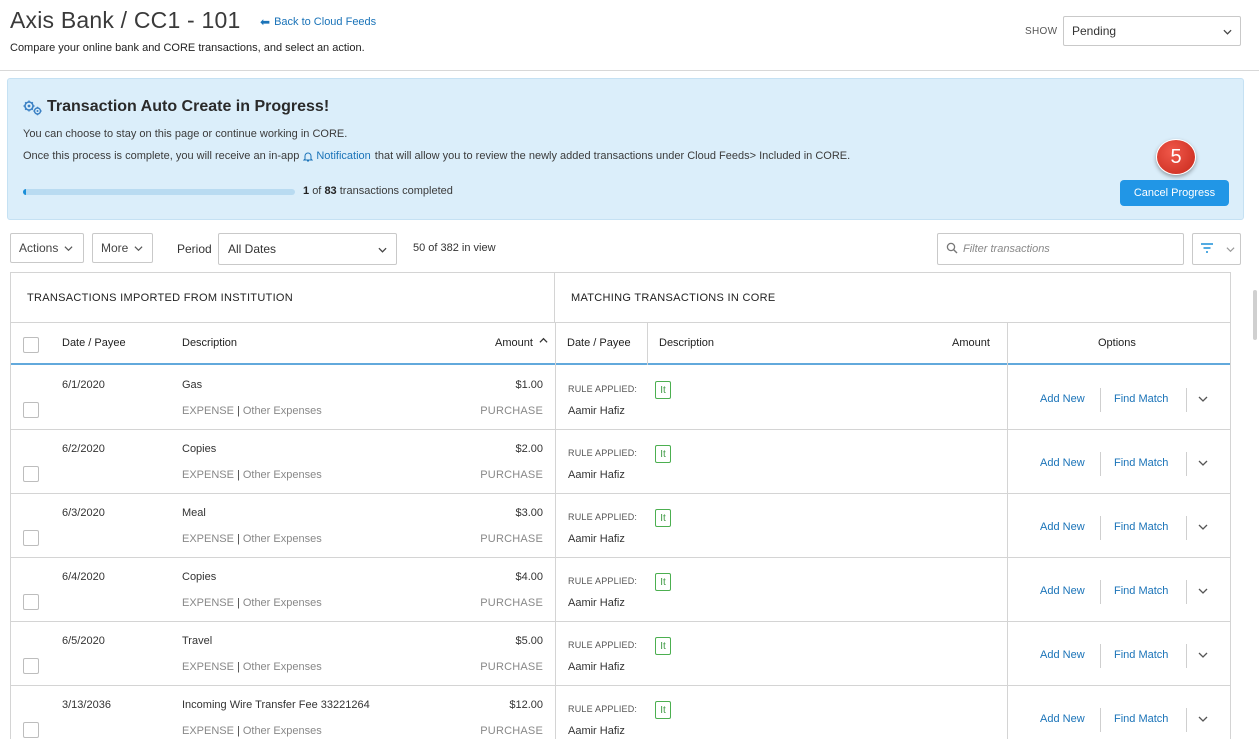  I want to click on col-date-payee: Date / Payee, so click(94, 343).